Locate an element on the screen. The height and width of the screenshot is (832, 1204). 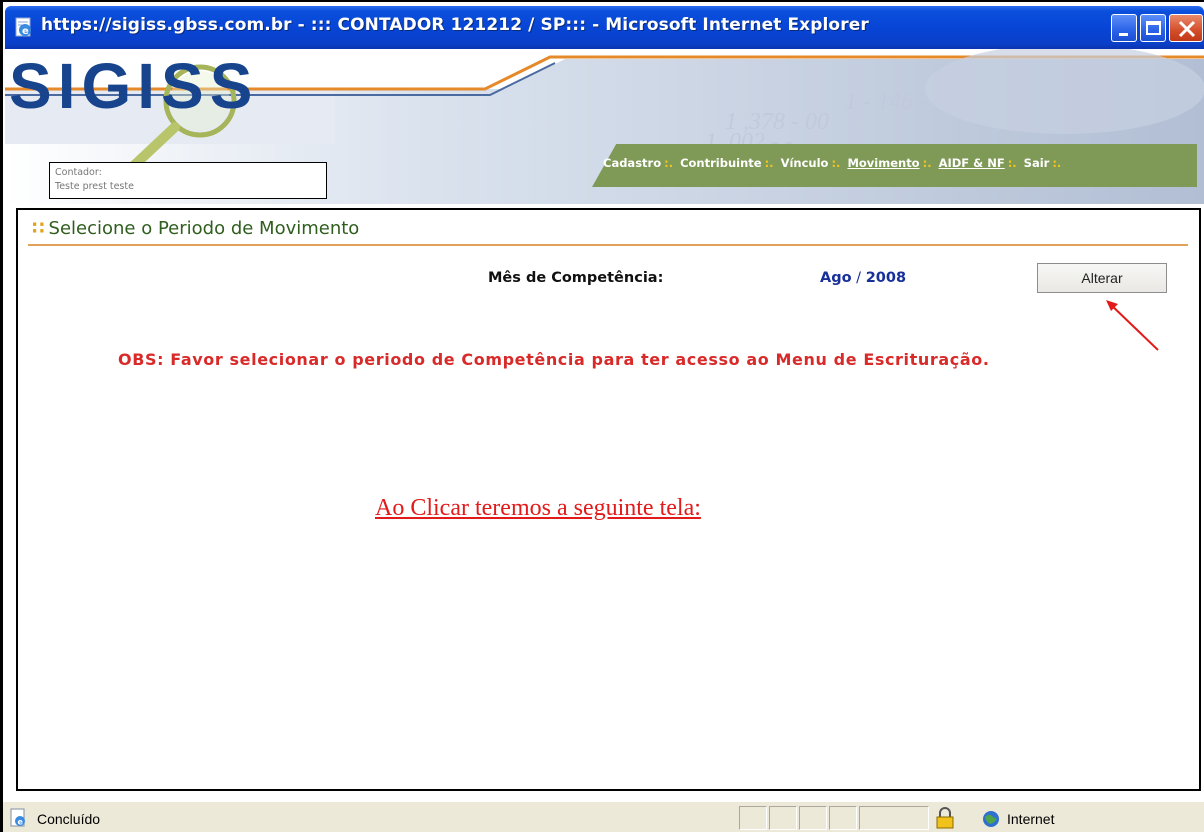
security-zone-label: Internet is located at coordinates (1031, 819).